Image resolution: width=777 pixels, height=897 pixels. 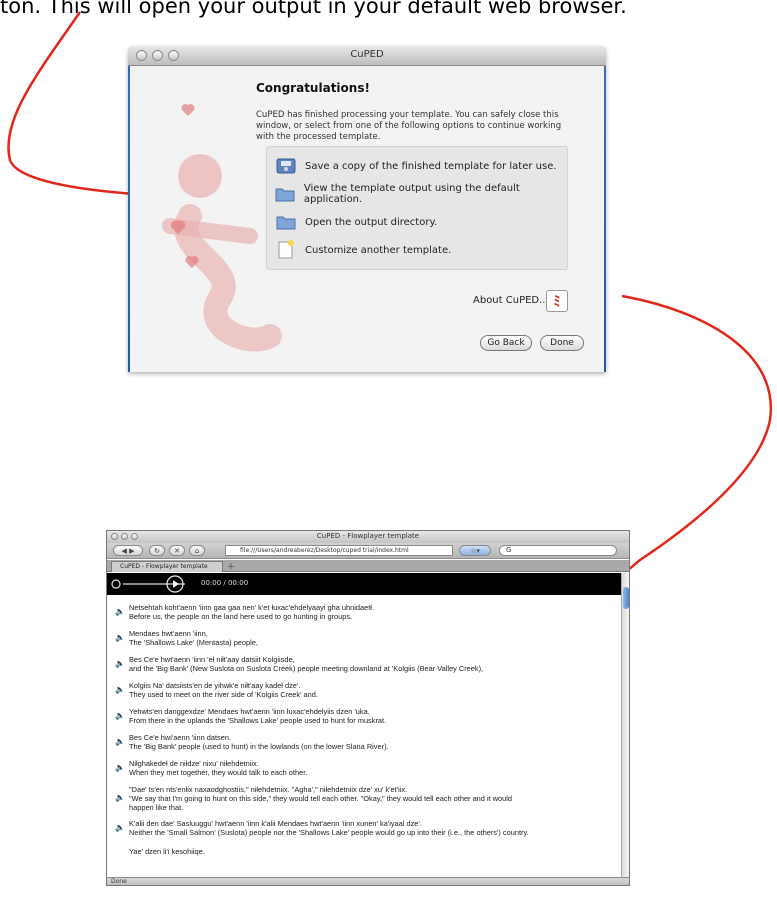 What do you see at coordinates (119, 881) in the screenshot?
I see `status-text: Done` at bounding box center [119, 881].